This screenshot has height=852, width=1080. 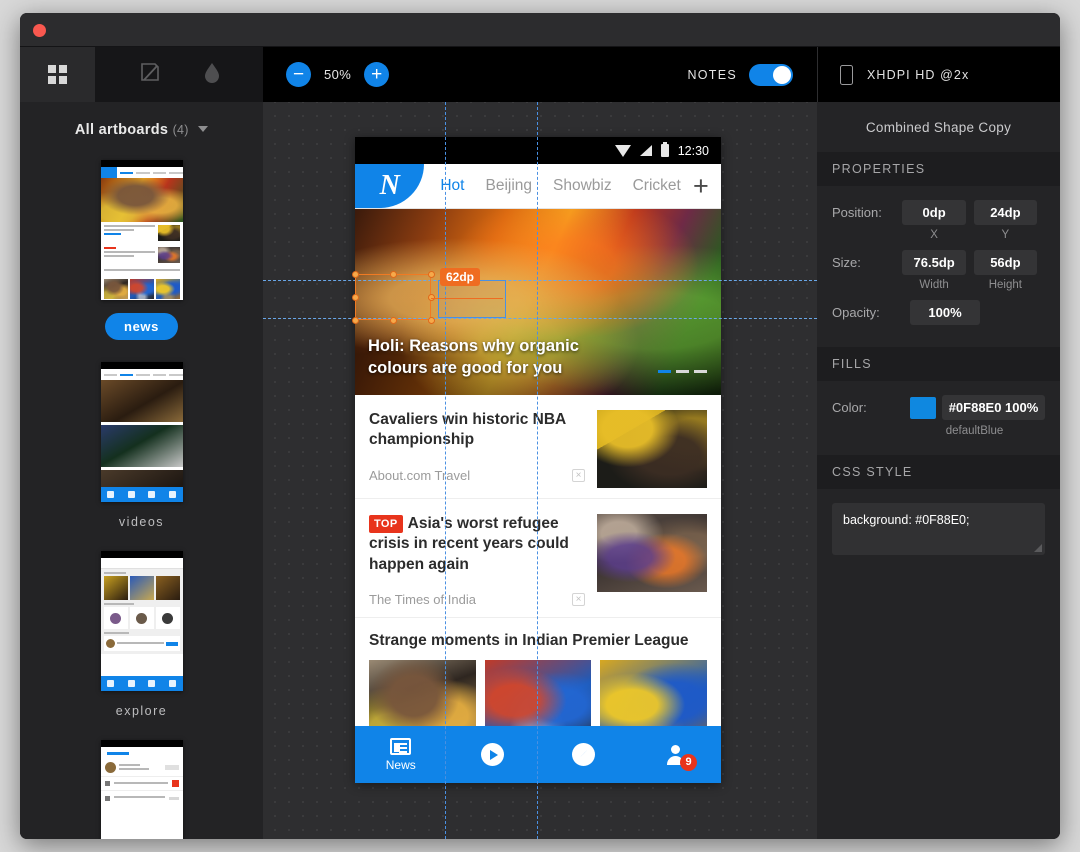 What do you see at coordinates (141, 711) in the screenshot?
I see `artboard-label: explore` at bounding box center [141, 711].